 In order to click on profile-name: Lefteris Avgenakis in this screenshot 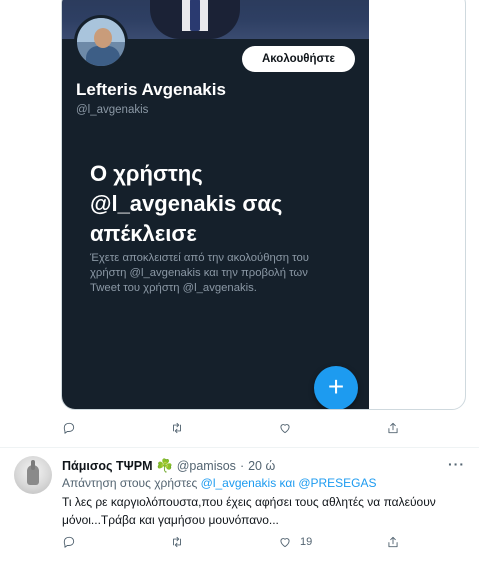, I will do `click(151, 89)`.